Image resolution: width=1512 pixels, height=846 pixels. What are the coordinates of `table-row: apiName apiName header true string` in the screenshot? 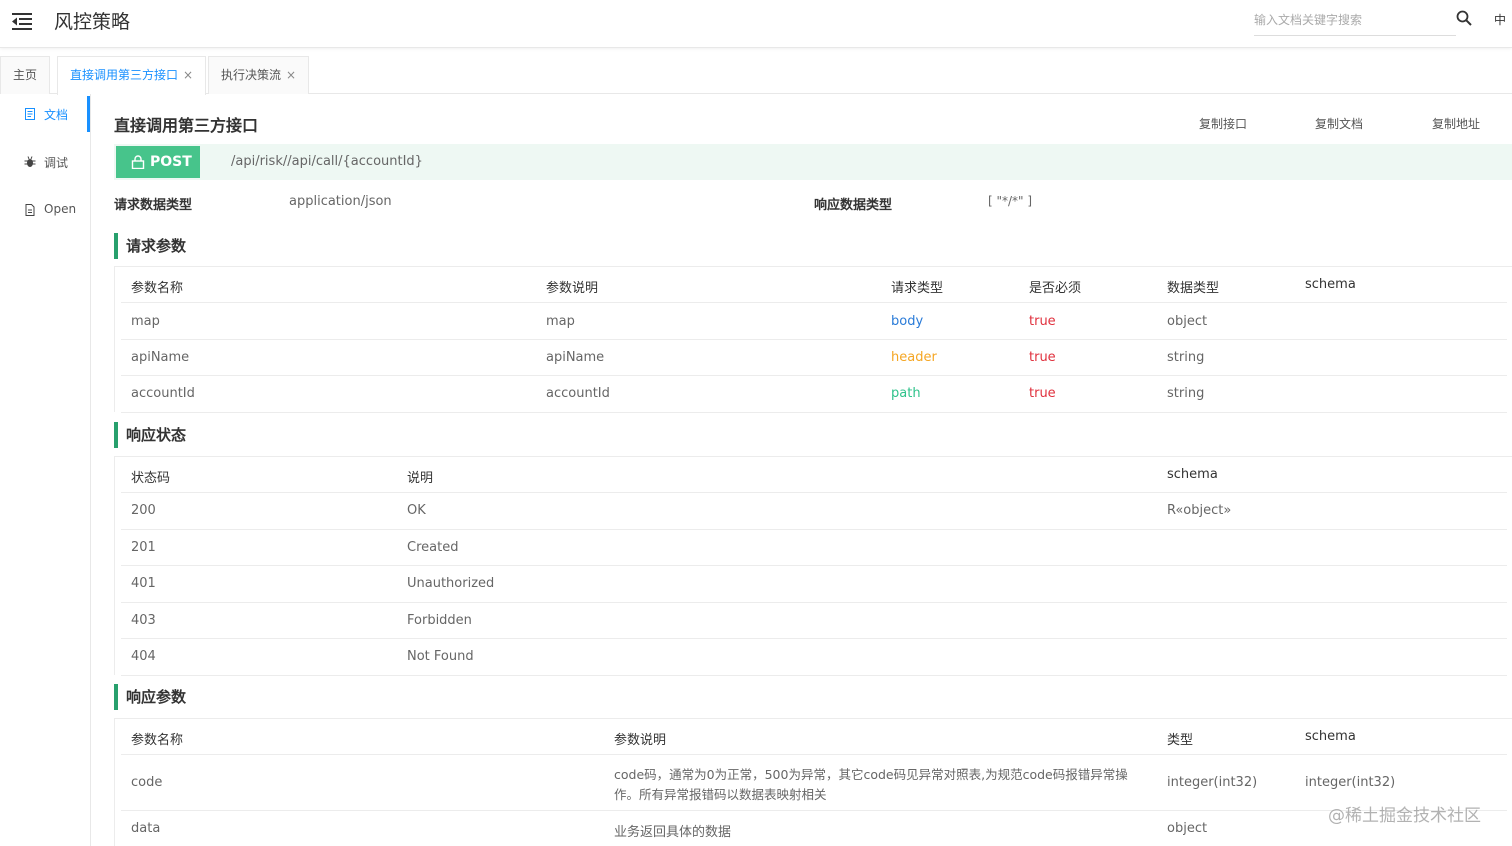 It's located at (814, 358).